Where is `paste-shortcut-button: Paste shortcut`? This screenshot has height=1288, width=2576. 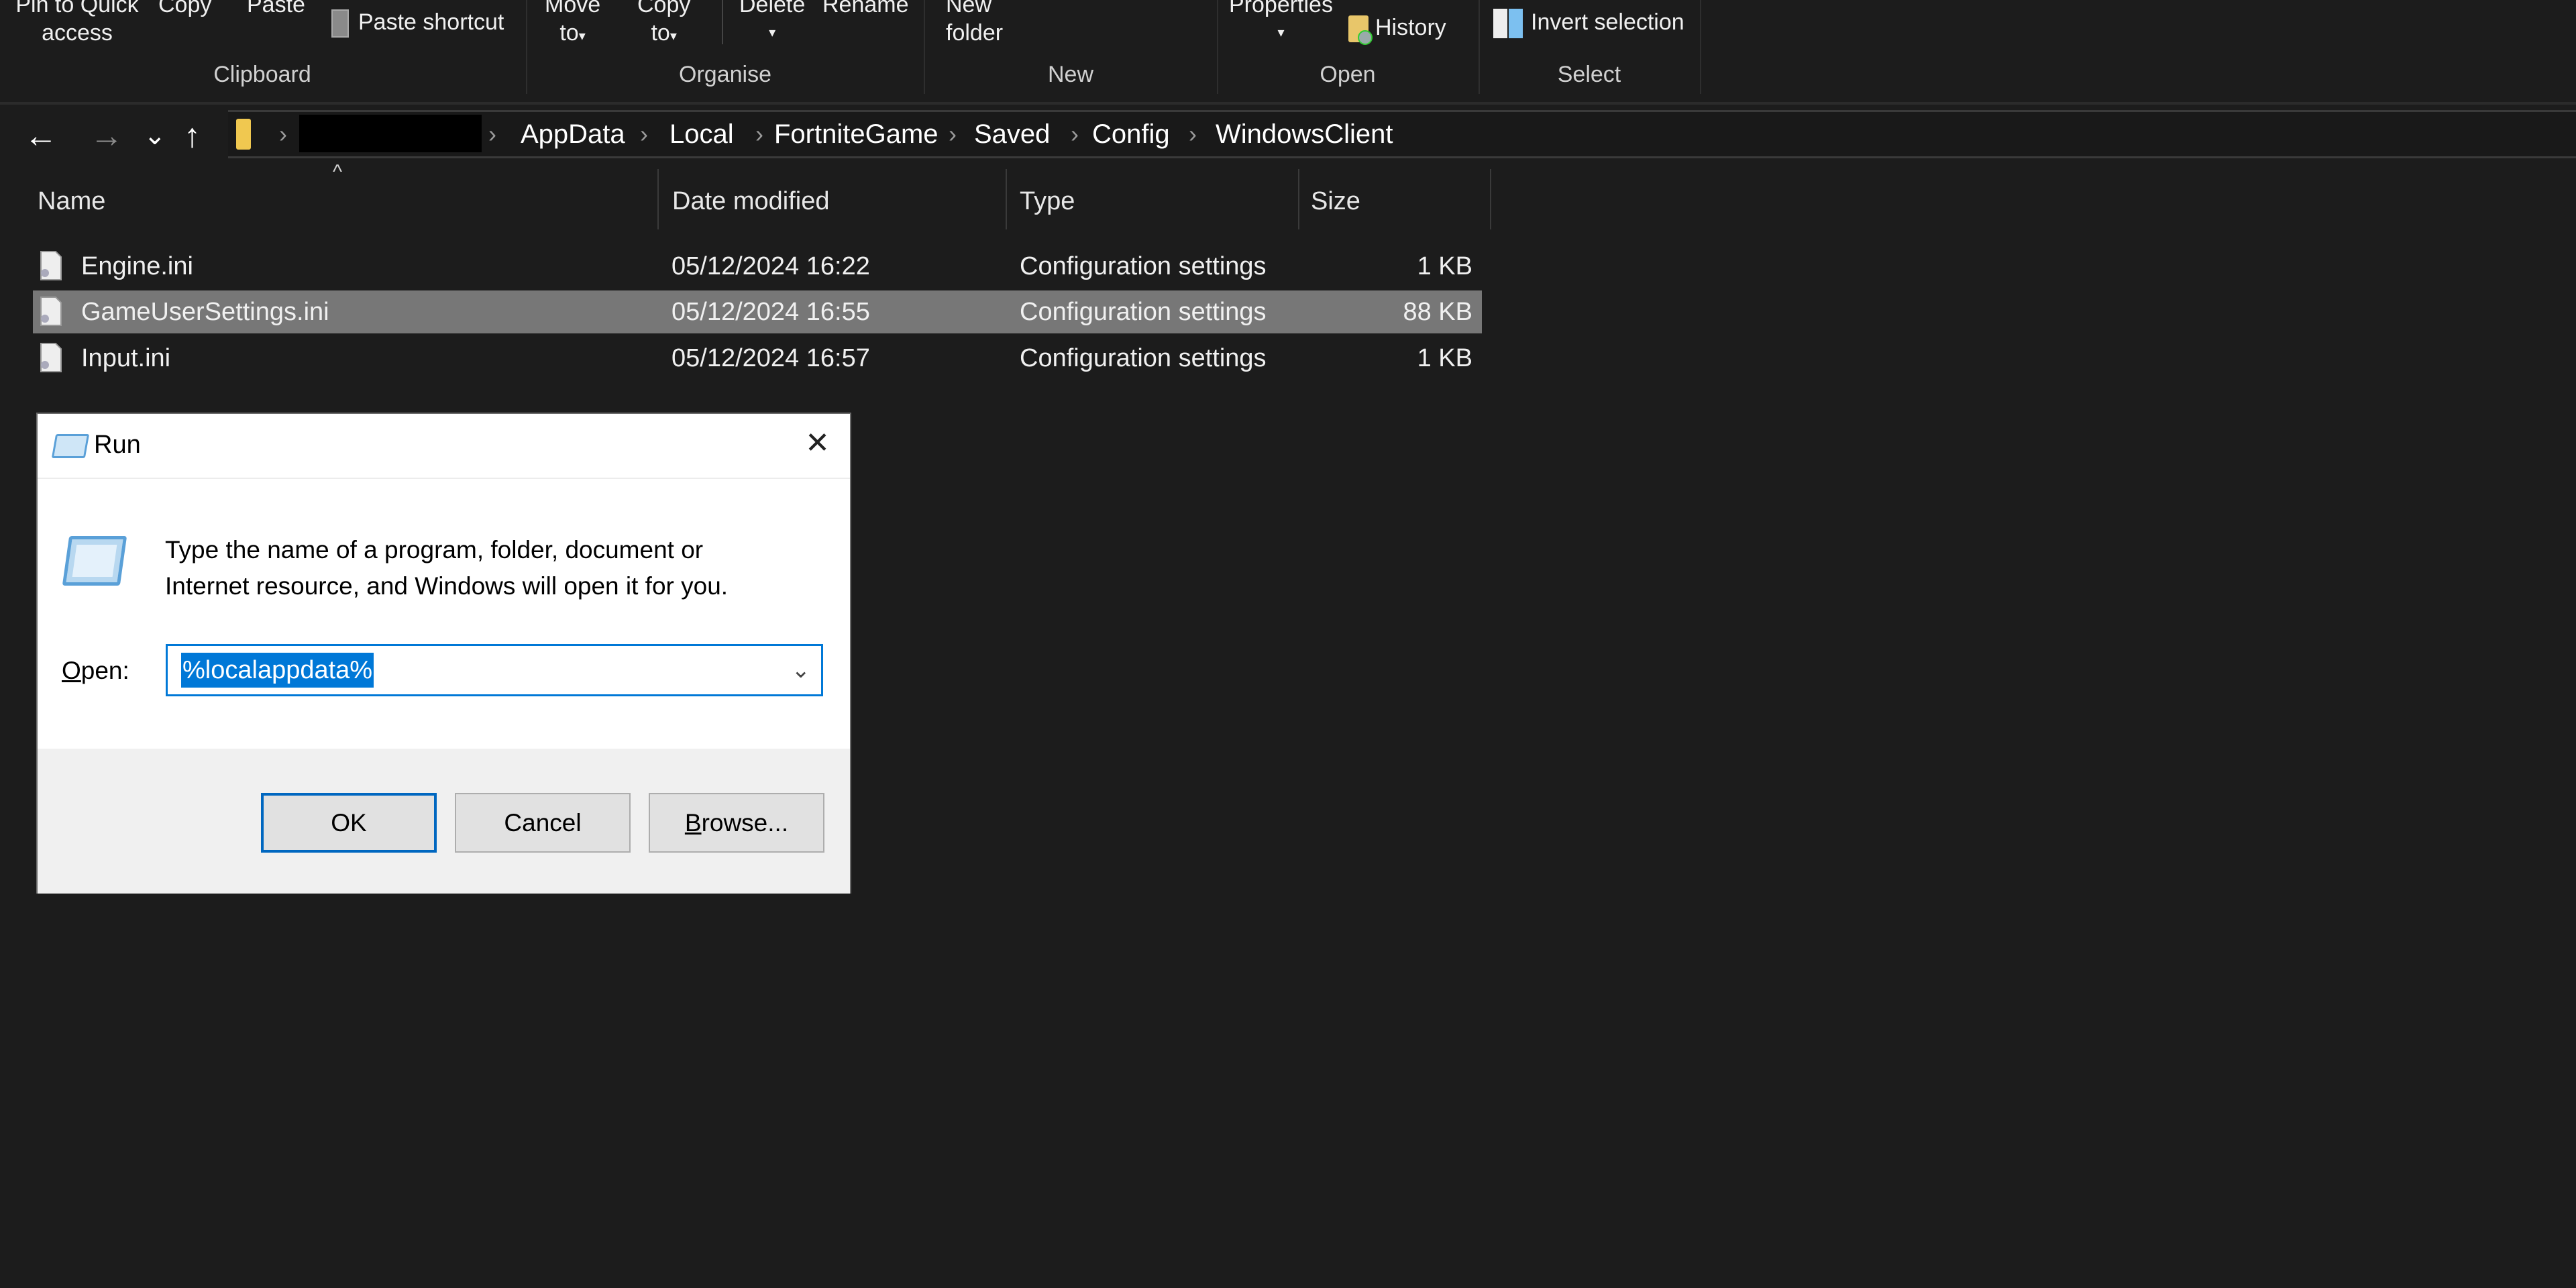
paste-shortcut-button: Paste shortcut is located at coordinates (417, 23).